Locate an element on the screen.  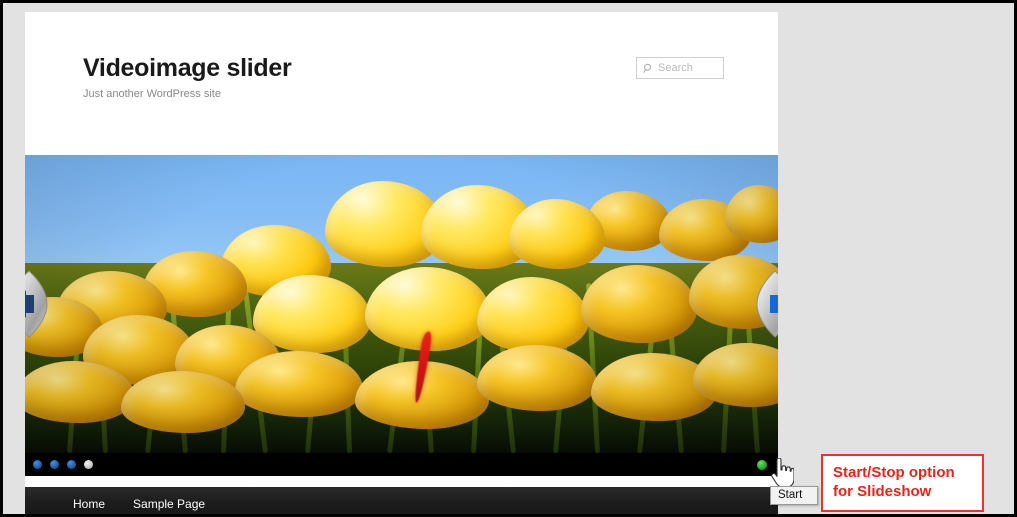
content-spacer is located at coordinates (401, 481).